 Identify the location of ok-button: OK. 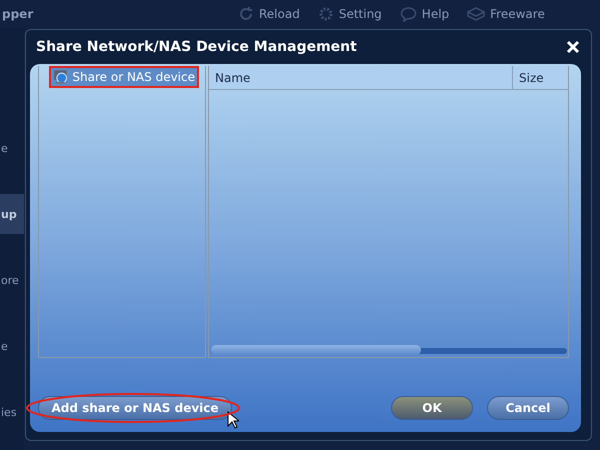
(432, 408).